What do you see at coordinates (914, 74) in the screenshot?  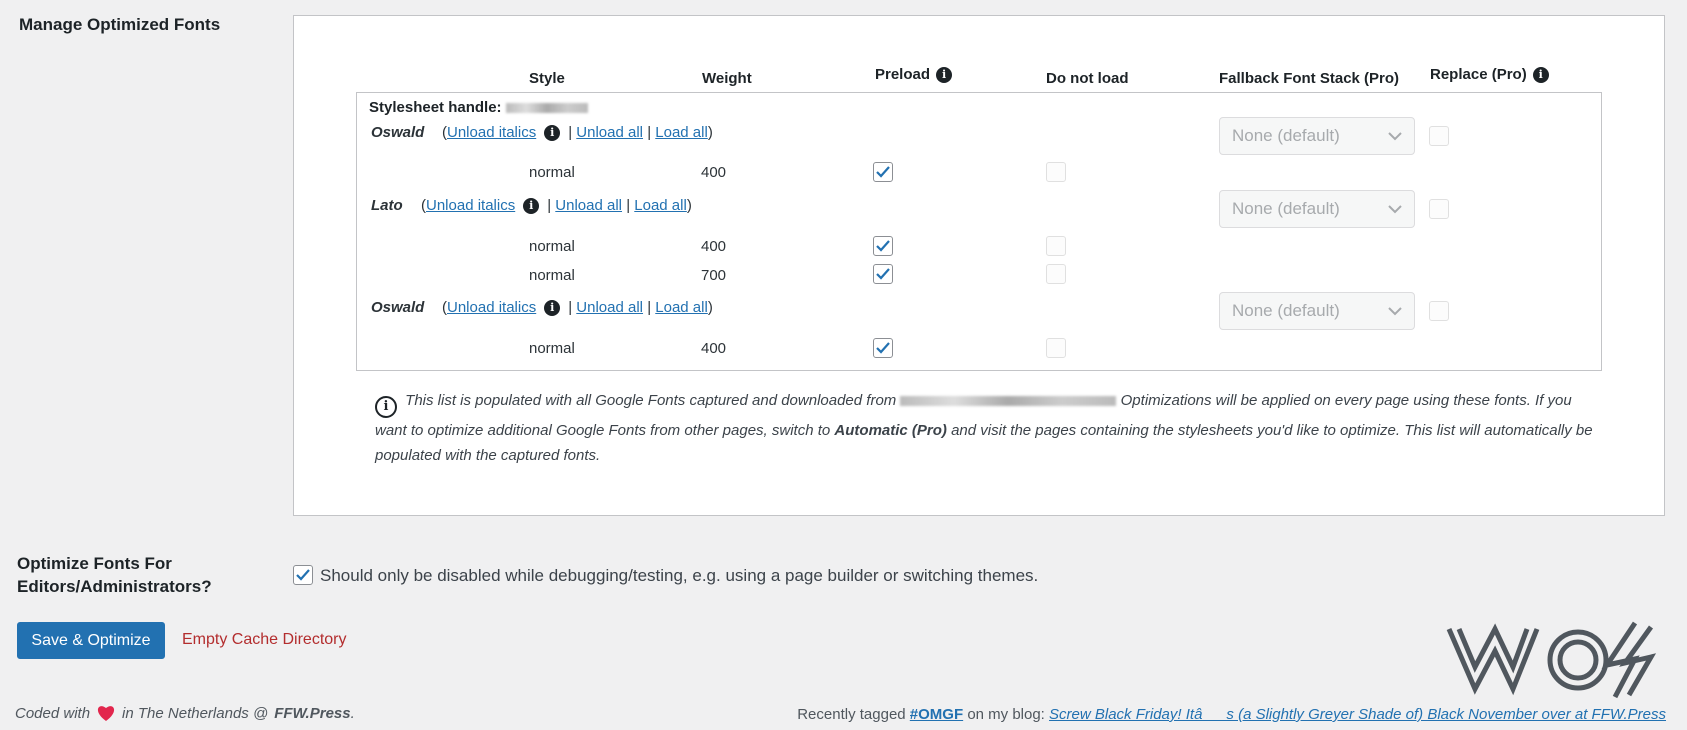 I see `header-preload: Preload i` at bounding box center [914, 74].